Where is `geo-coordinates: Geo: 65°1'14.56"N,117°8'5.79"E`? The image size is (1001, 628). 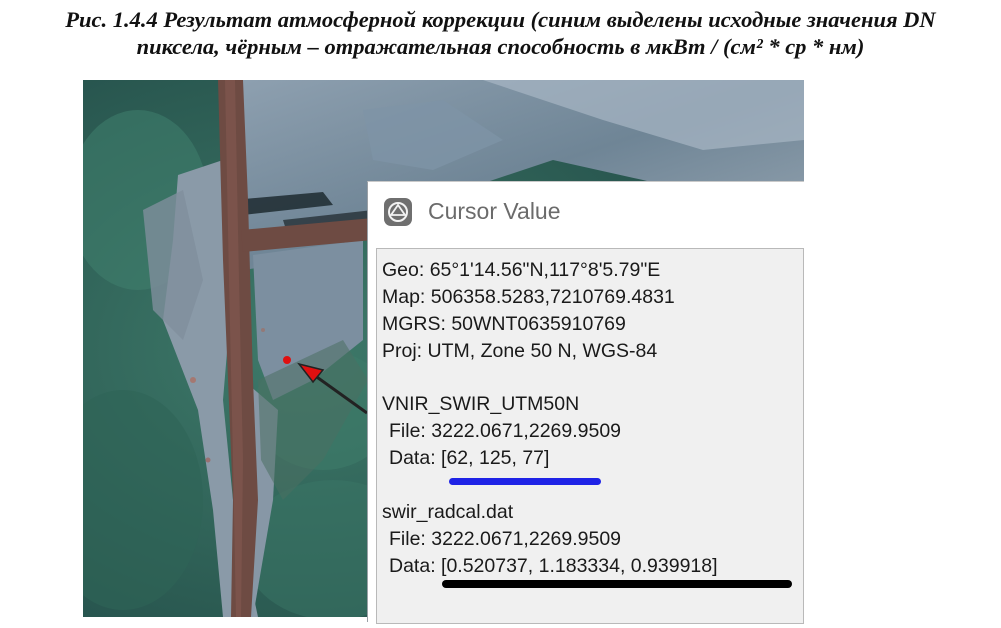 geo-coordinates: Geo: 65°1'14.56"N,117°8'5.79"E is located at coordinates (521, 270).